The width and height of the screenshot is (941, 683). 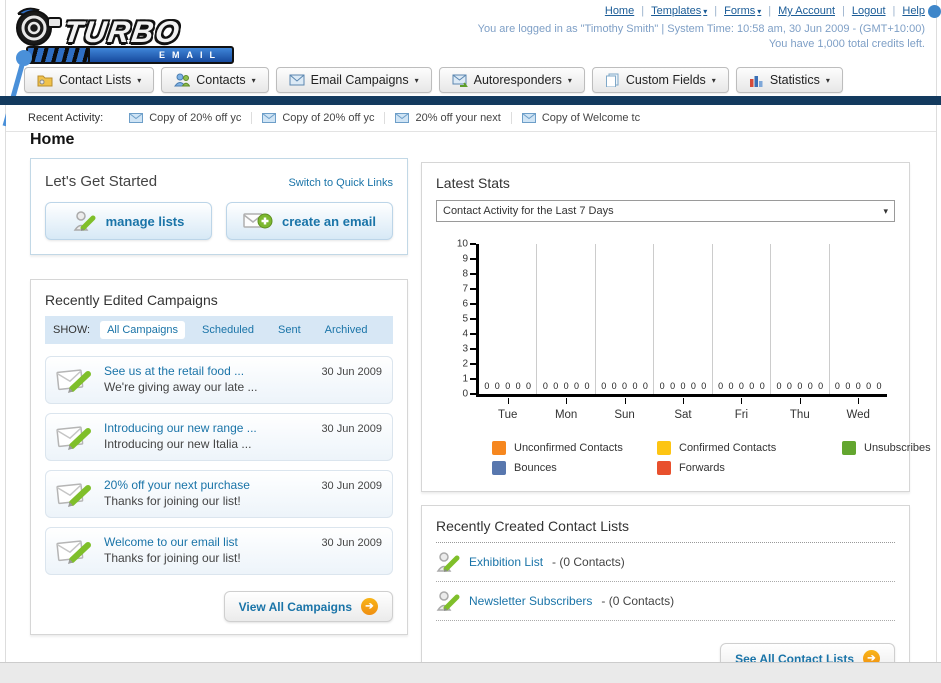 I want to click on tab-contact-lists: Contact Lists ▾, so click(x=89, y=80).